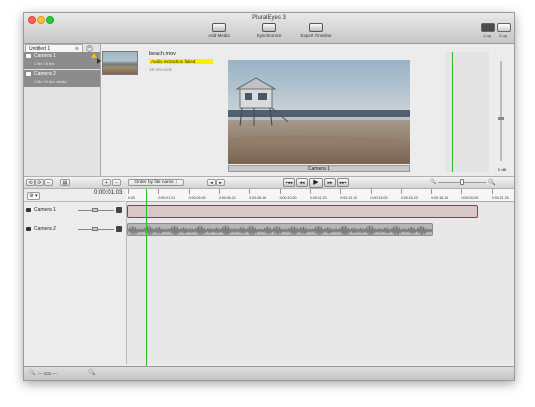 Image resolution: width=535 pixels, height=407 pixels. I want to click on audio-waveform, so click(280, 230).